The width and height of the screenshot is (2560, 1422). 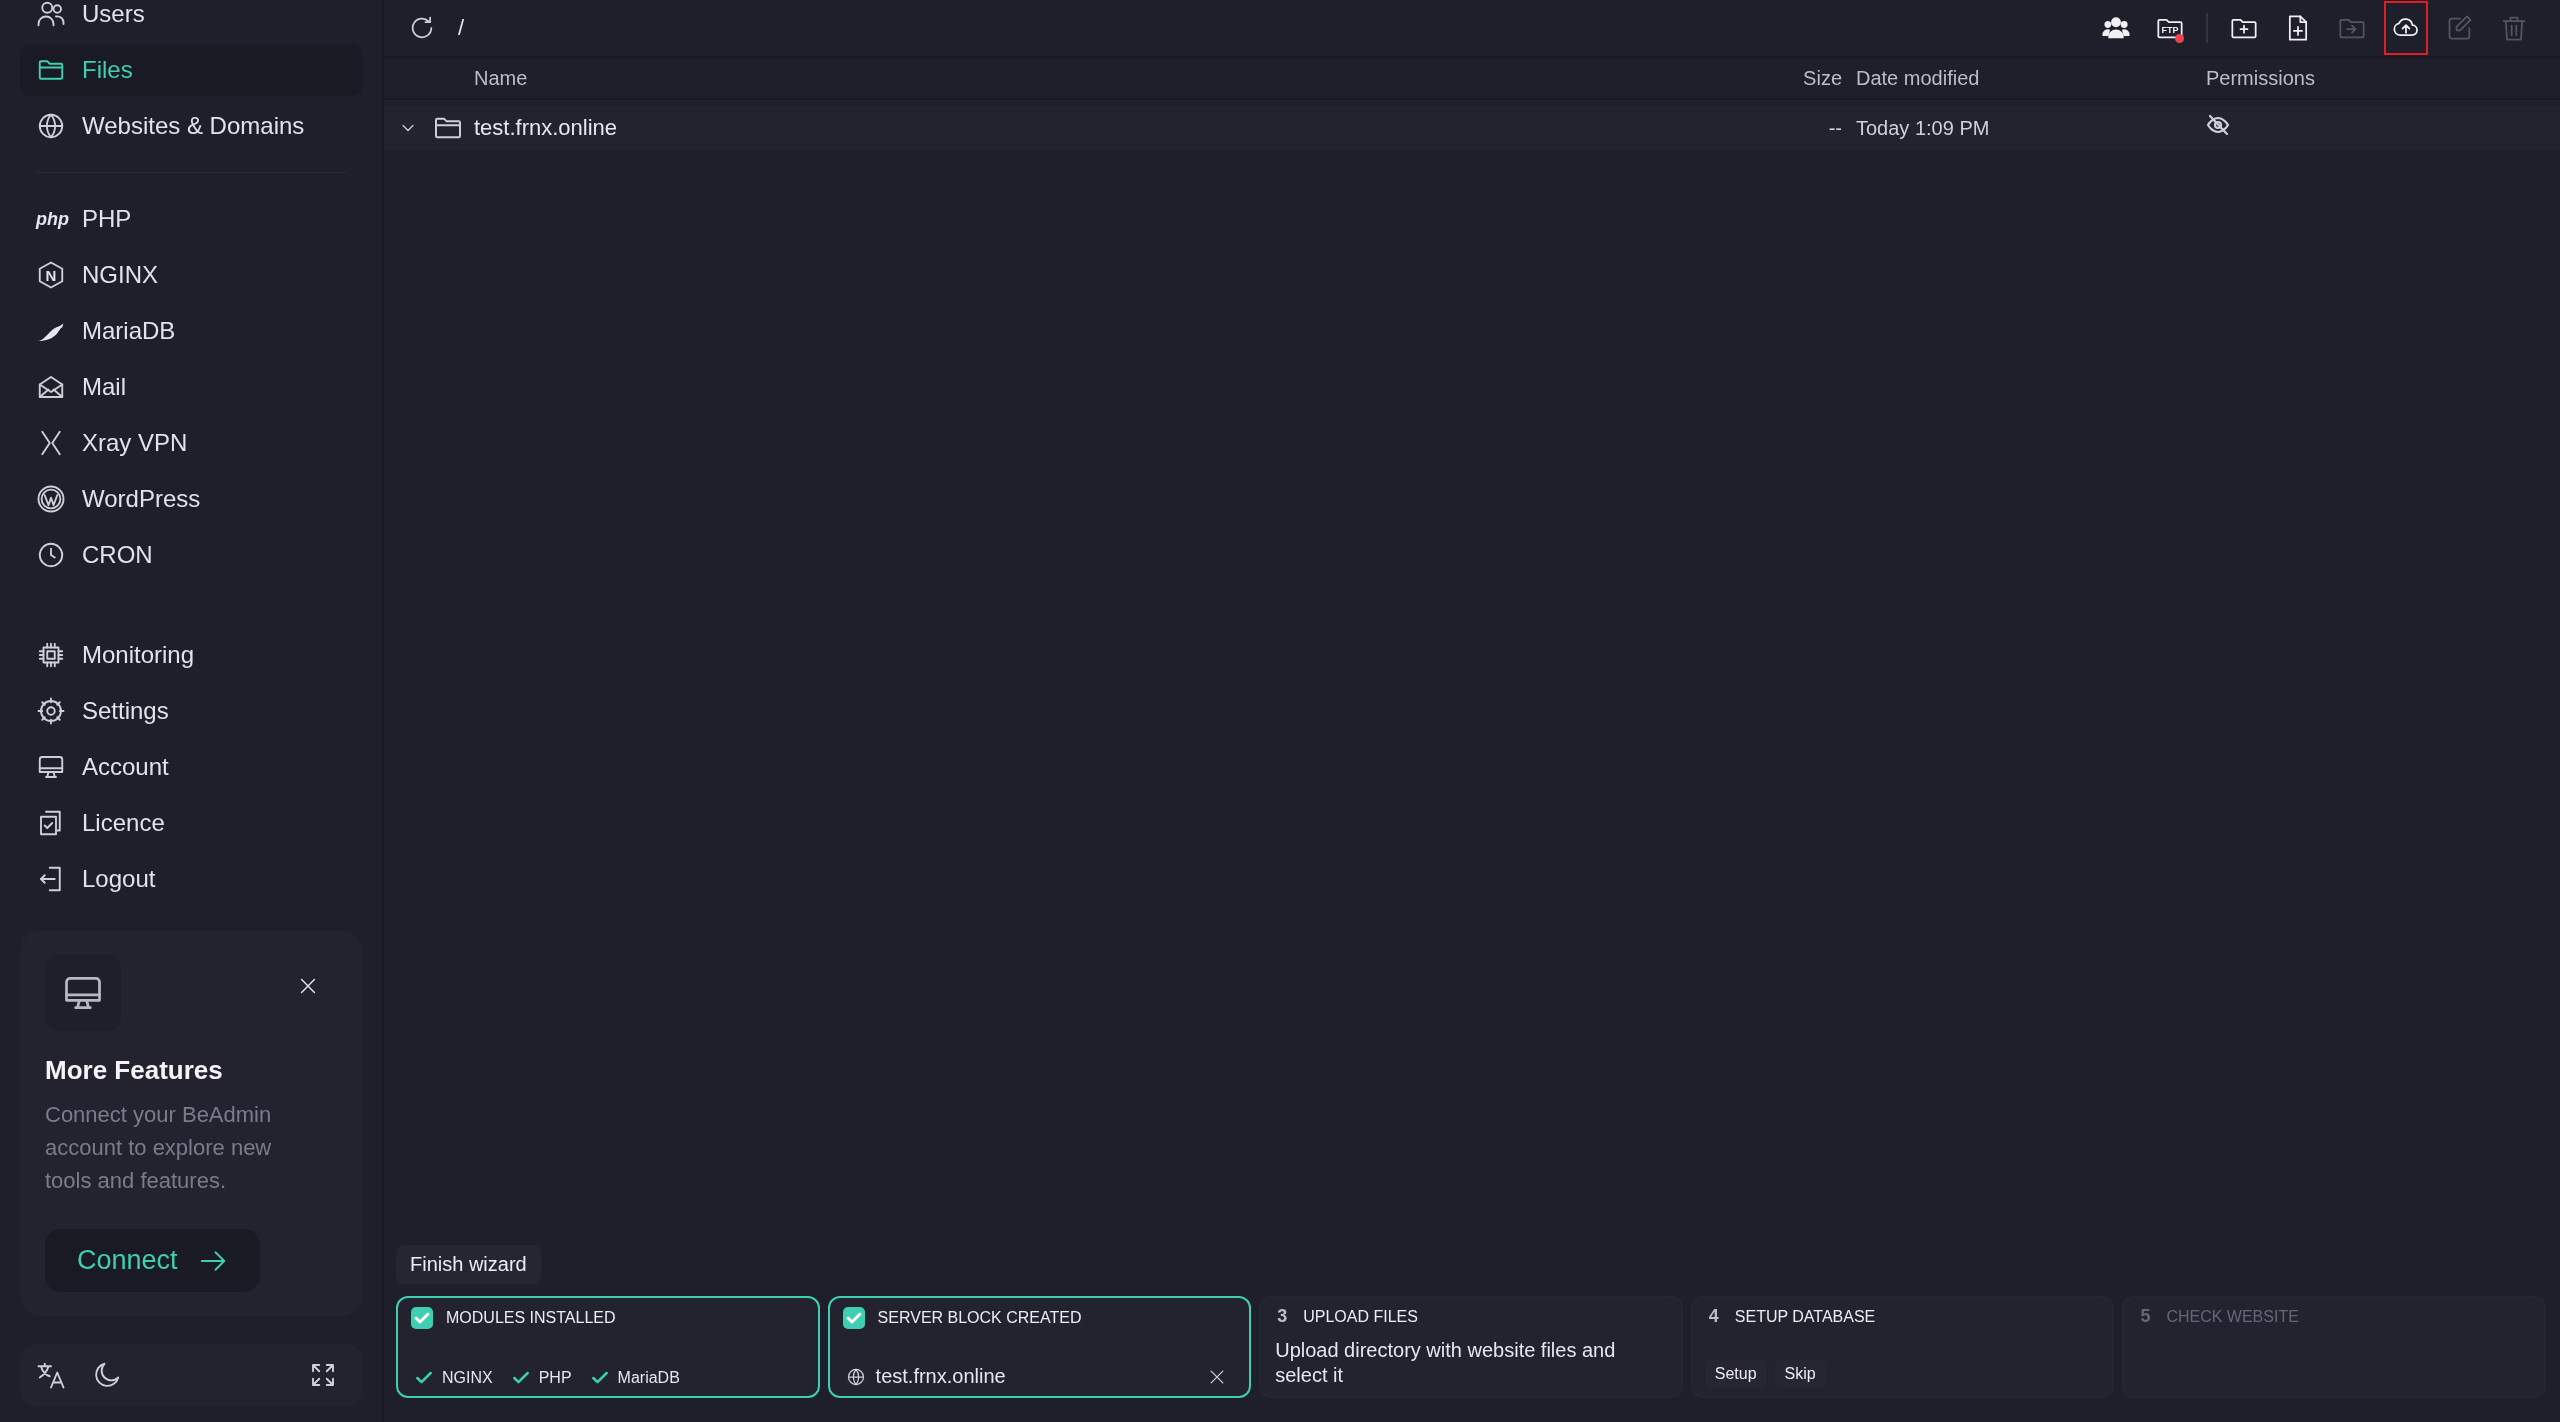 I want to click on promo-text: Connect your BeAdmin account to explore new tools and features., so click(x=159, y=1148).